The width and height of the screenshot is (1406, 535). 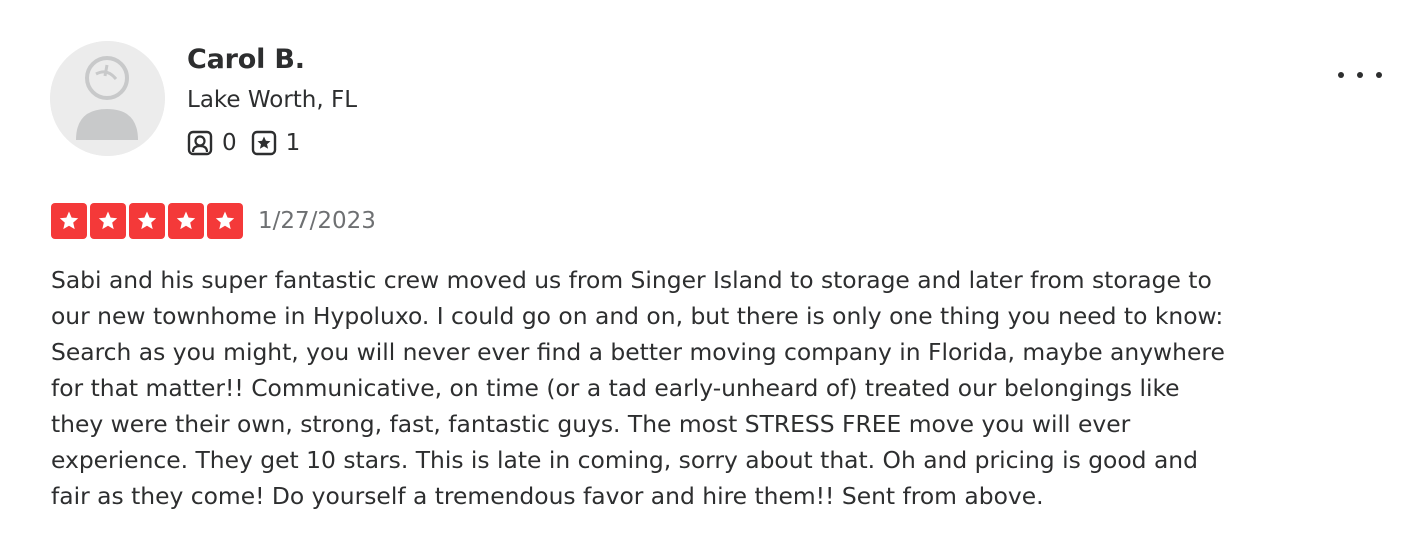 What do you see at coordinates (246, 60) in the screenshot?
I see `user-name: Carol B.` at bounding box center [246, 60].